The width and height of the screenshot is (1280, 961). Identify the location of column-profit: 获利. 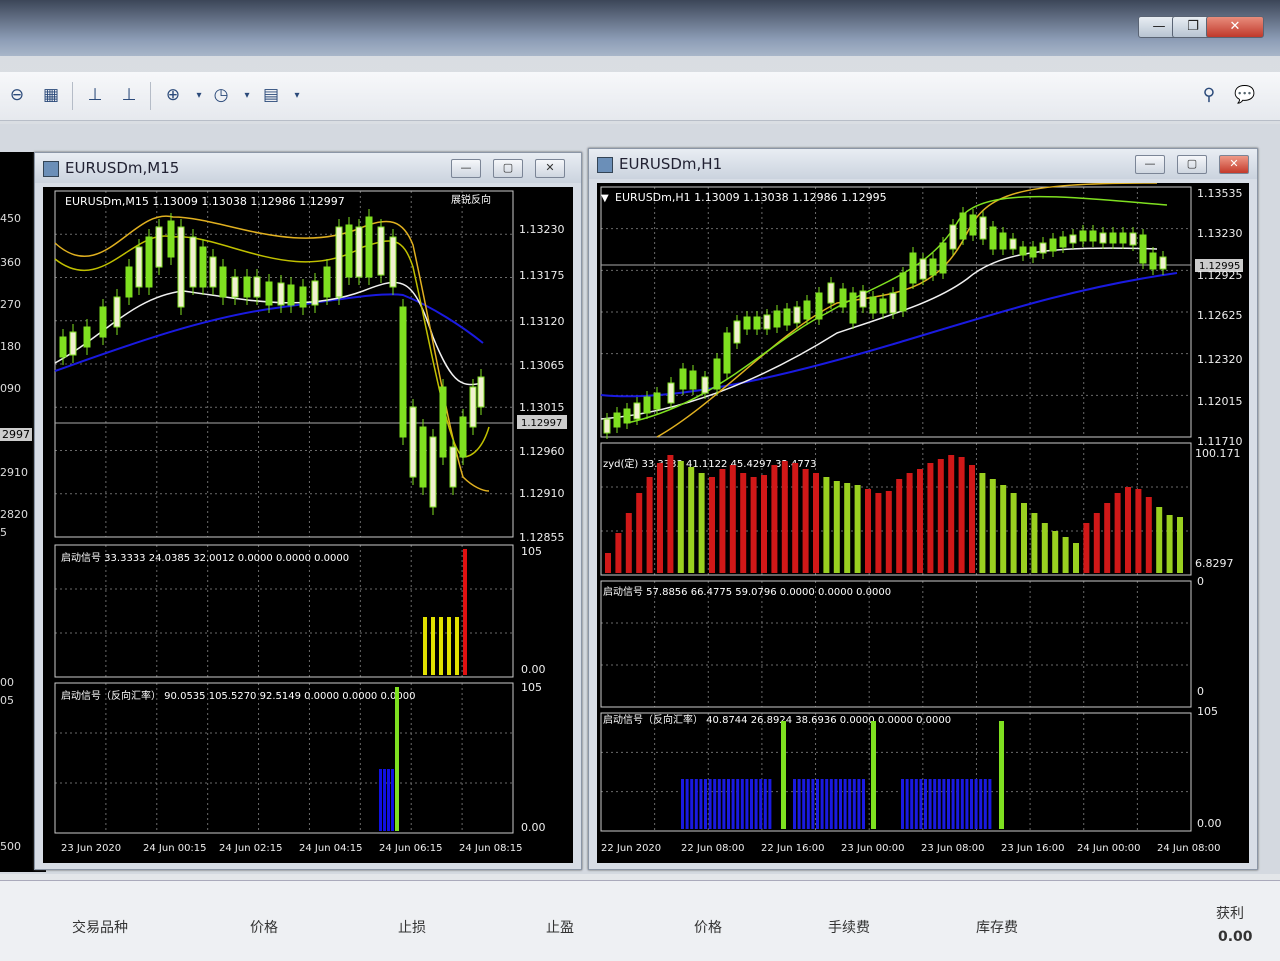
(1230, 913).